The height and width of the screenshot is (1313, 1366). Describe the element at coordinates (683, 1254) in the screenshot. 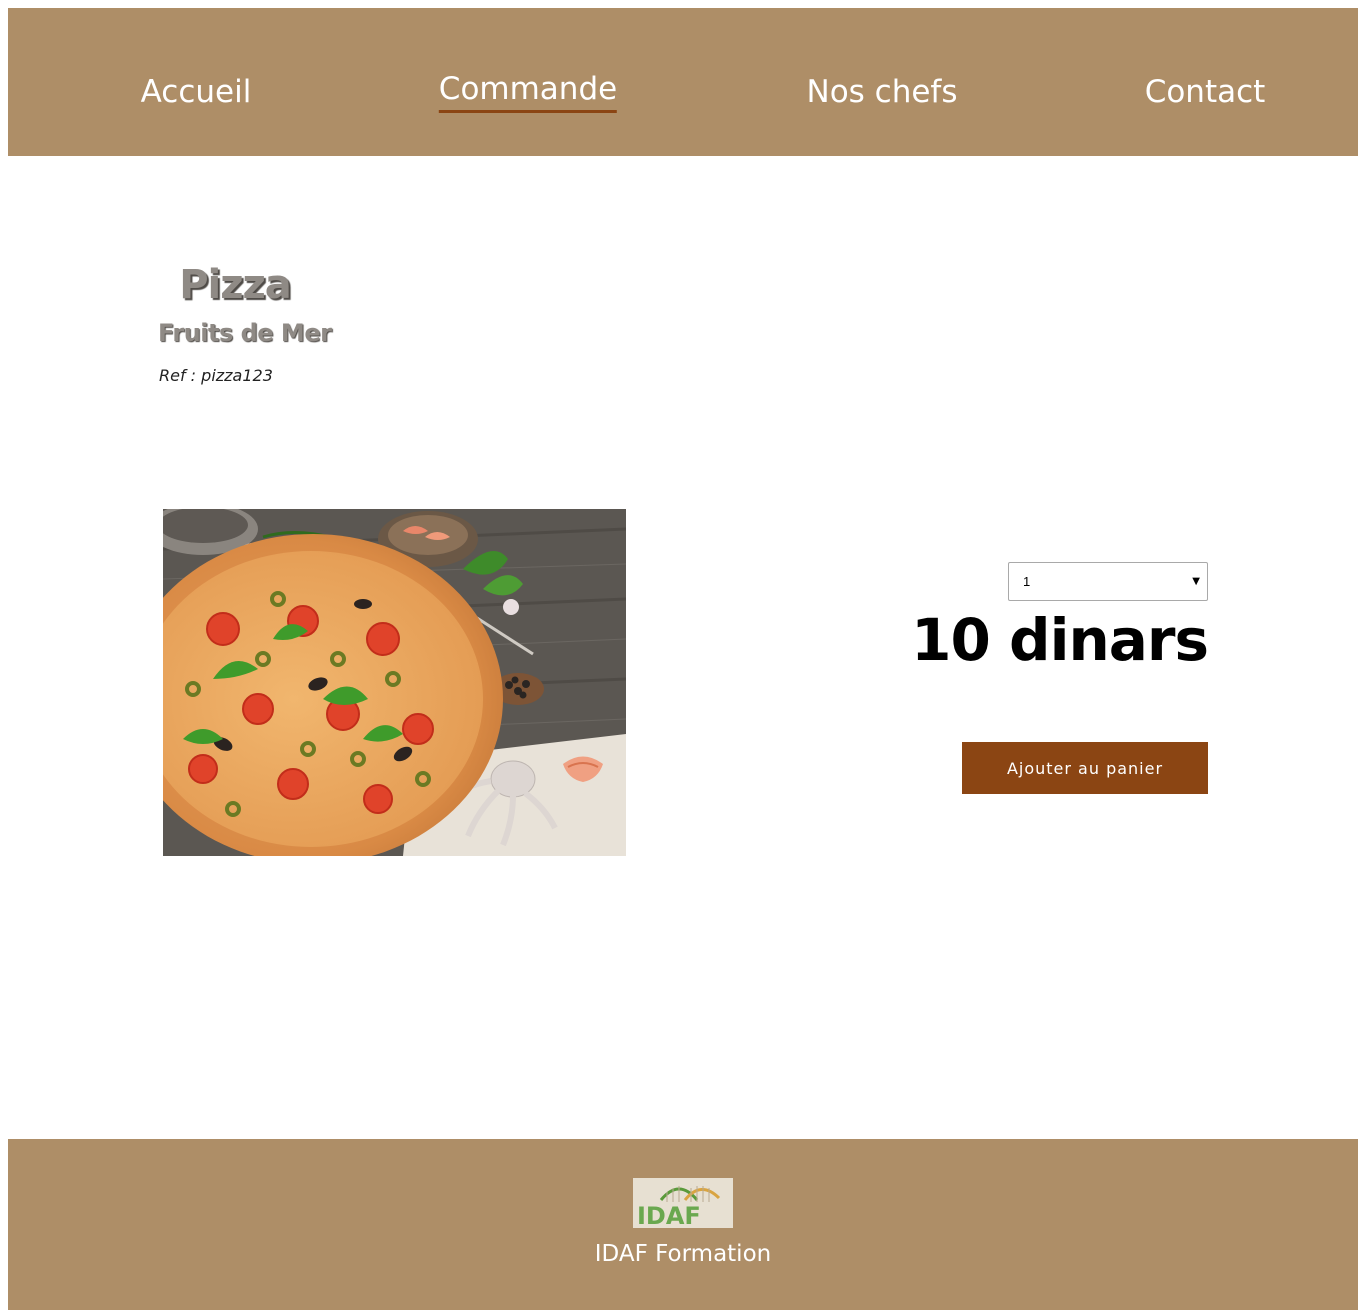

I see `footer-text: IDAF Formation` at that location.